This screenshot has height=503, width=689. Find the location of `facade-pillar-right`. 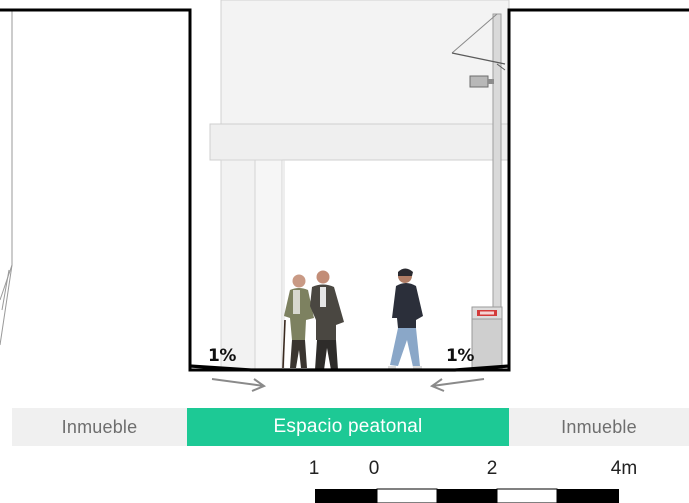

facade-pillar-right is located at coordinates (268, 265).